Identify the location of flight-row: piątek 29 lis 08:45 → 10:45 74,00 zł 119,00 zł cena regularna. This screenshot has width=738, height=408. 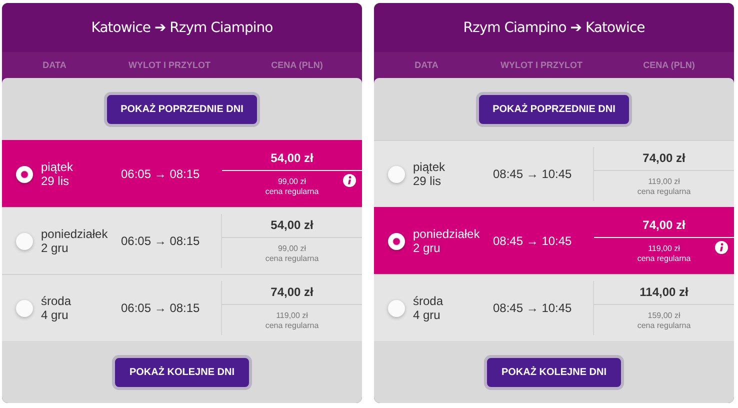
(554, 173).